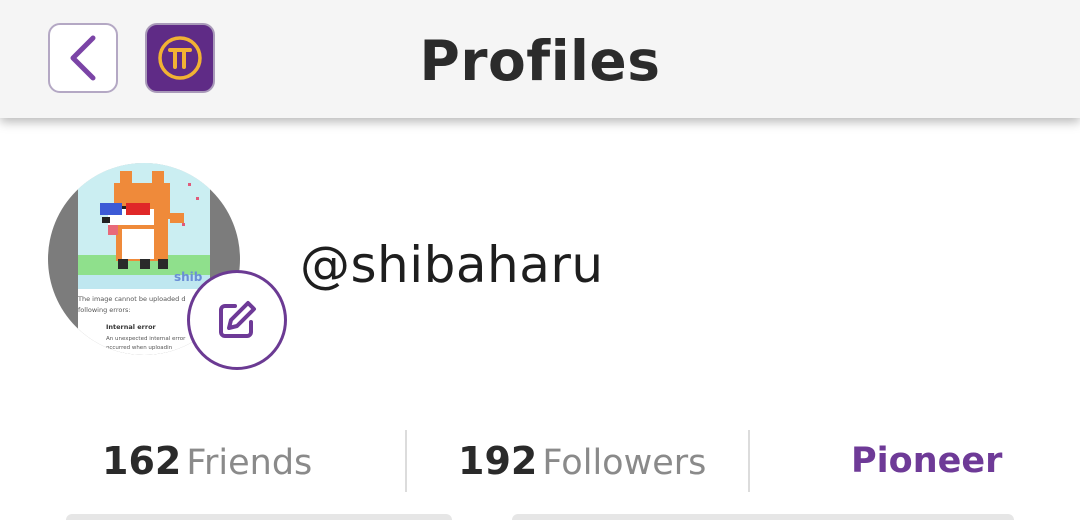 Image resolution: width=1080 pixels, height=520 pixels. Describe the element at coordinates (131, 327) in the screenshot. I see `error-title: Internal error` at that location.